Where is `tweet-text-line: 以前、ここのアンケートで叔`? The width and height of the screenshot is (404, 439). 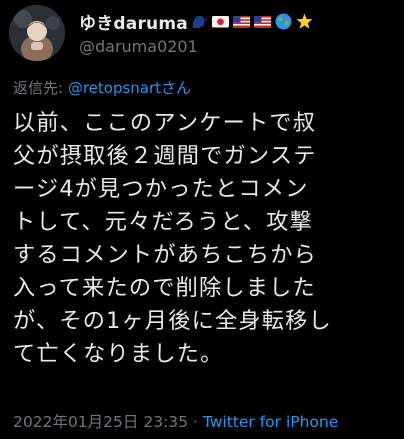
tweet-text-line: 以前、ここのアンケートで叔 is located at coordinates (165, 123).